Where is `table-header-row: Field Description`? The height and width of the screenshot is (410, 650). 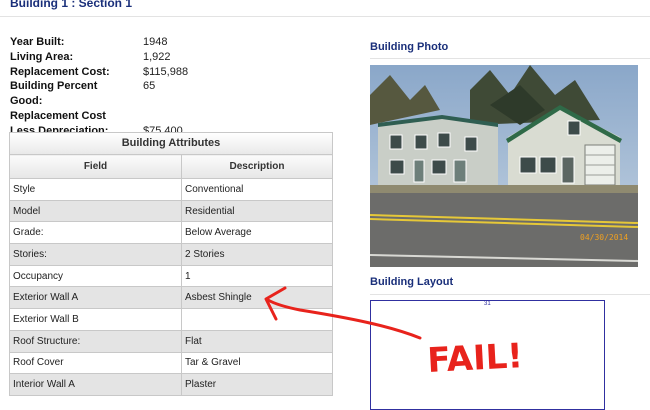 table-header-row: Field Description is located at coordinates (171, 166).